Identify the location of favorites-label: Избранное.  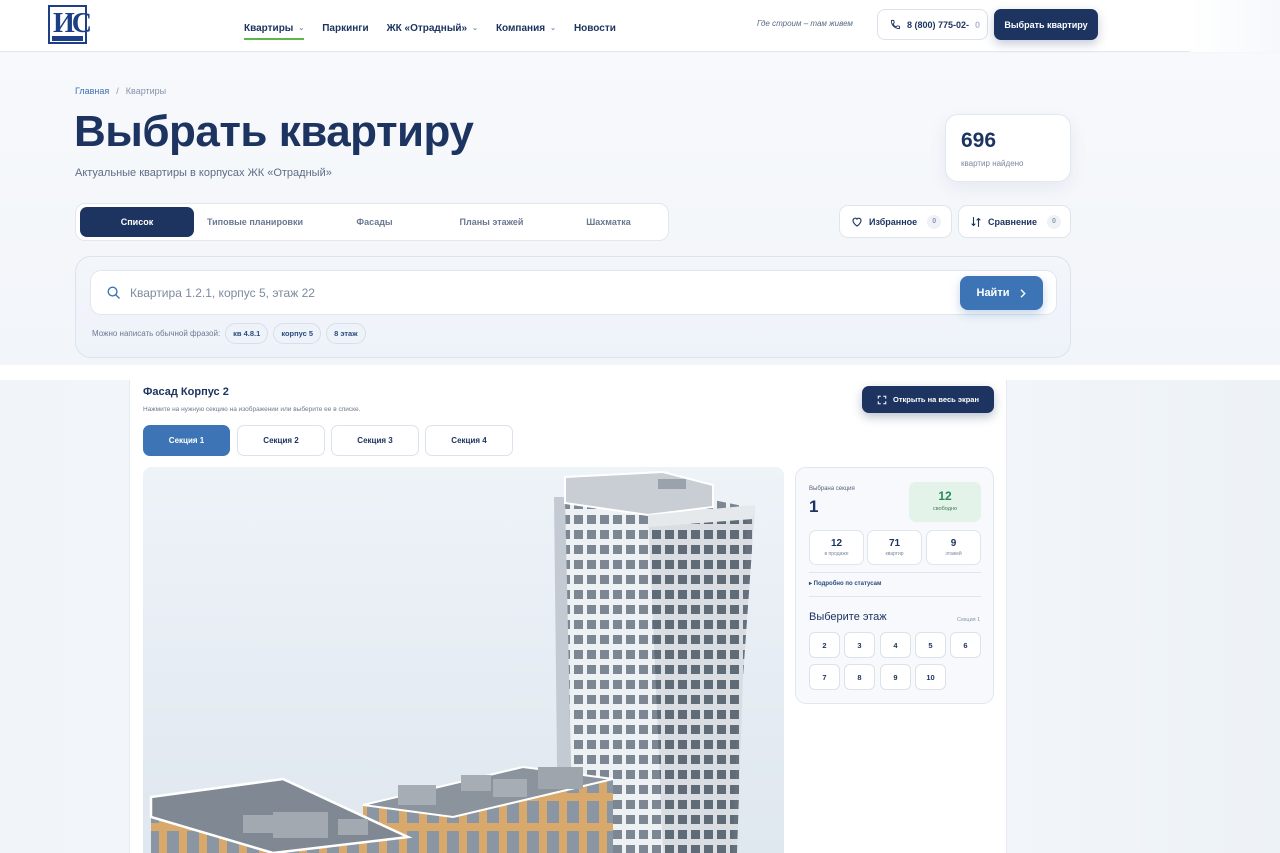
(893, 221).